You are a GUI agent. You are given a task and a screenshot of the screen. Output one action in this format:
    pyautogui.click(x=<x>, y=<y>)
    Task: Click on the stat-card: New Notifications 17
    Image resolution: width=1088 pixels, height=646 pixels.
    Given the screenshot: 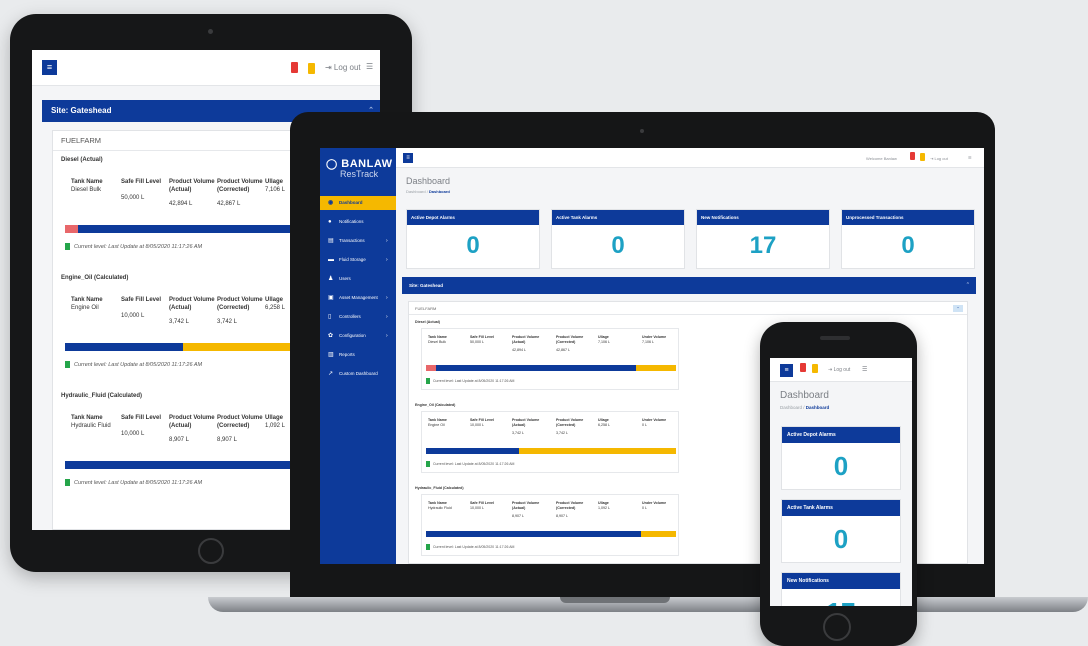 What is the action you would take?
    pyautogui.click(x=763, y=239)
    